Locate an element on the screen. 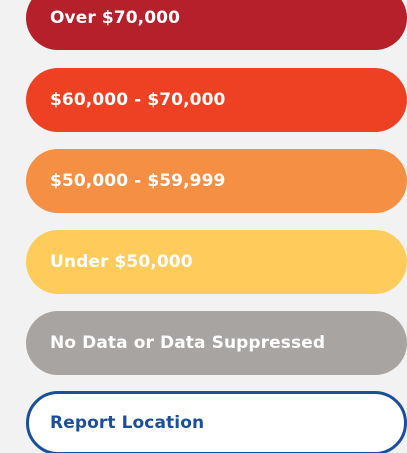 The width and height of the screenshot is (407, 453). legend-item-label: Over $70,000 is located at coordinates (115, 18).